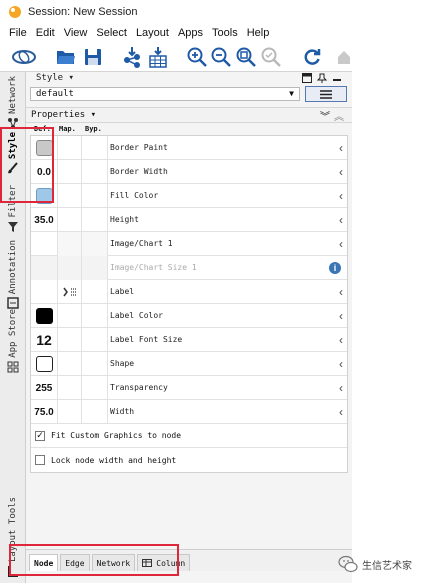 Image resolution: width=425 pixels, height=583 pixels. I want to click on tab-annotation: Annotation, so click(13, 274).